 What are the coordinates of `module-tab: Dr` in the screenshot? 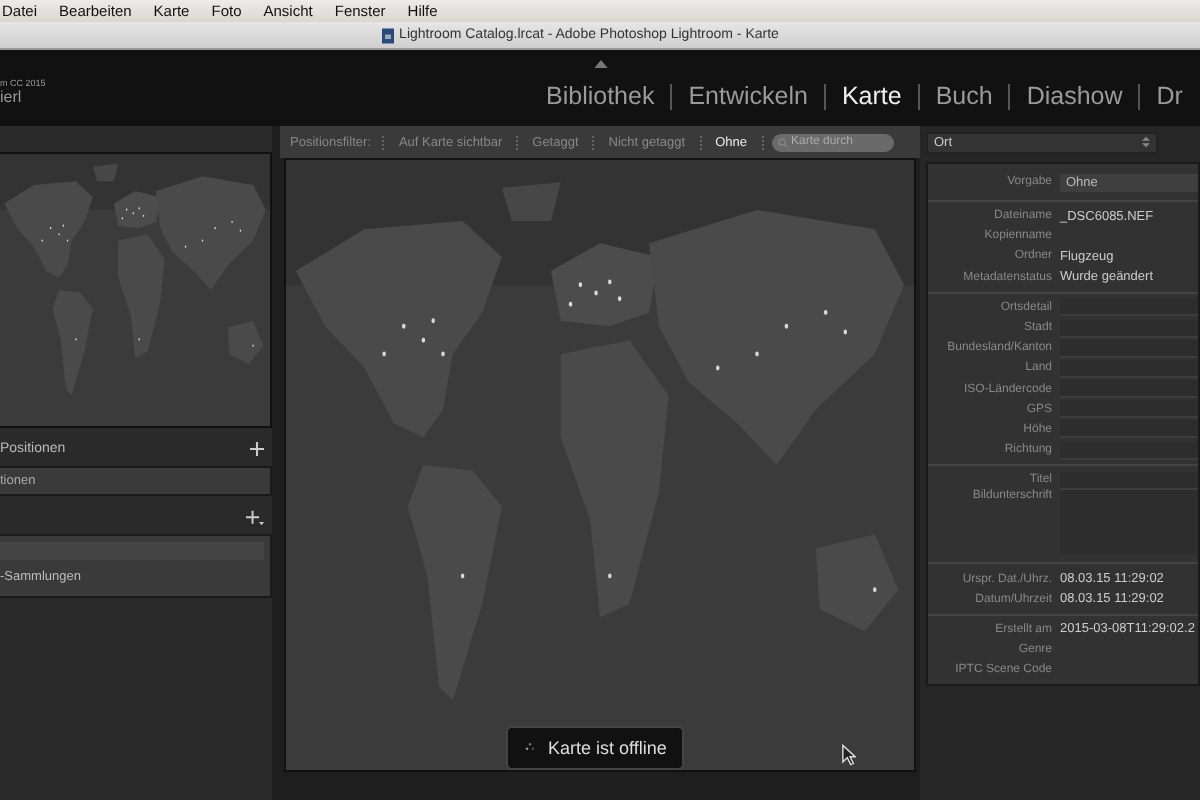 It's located at (1168, 97).